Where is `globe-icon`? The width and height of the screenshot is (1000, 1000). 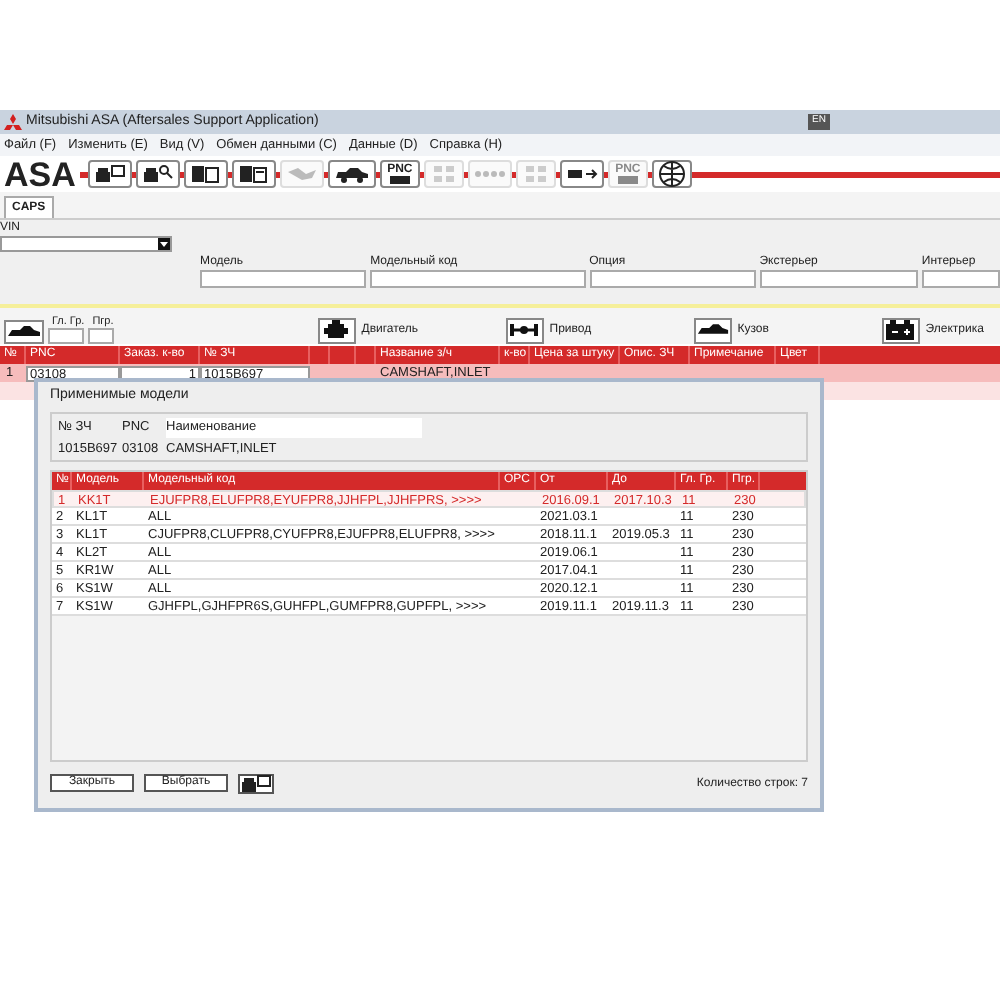 globe-icon is located at coordinates (671, 174).